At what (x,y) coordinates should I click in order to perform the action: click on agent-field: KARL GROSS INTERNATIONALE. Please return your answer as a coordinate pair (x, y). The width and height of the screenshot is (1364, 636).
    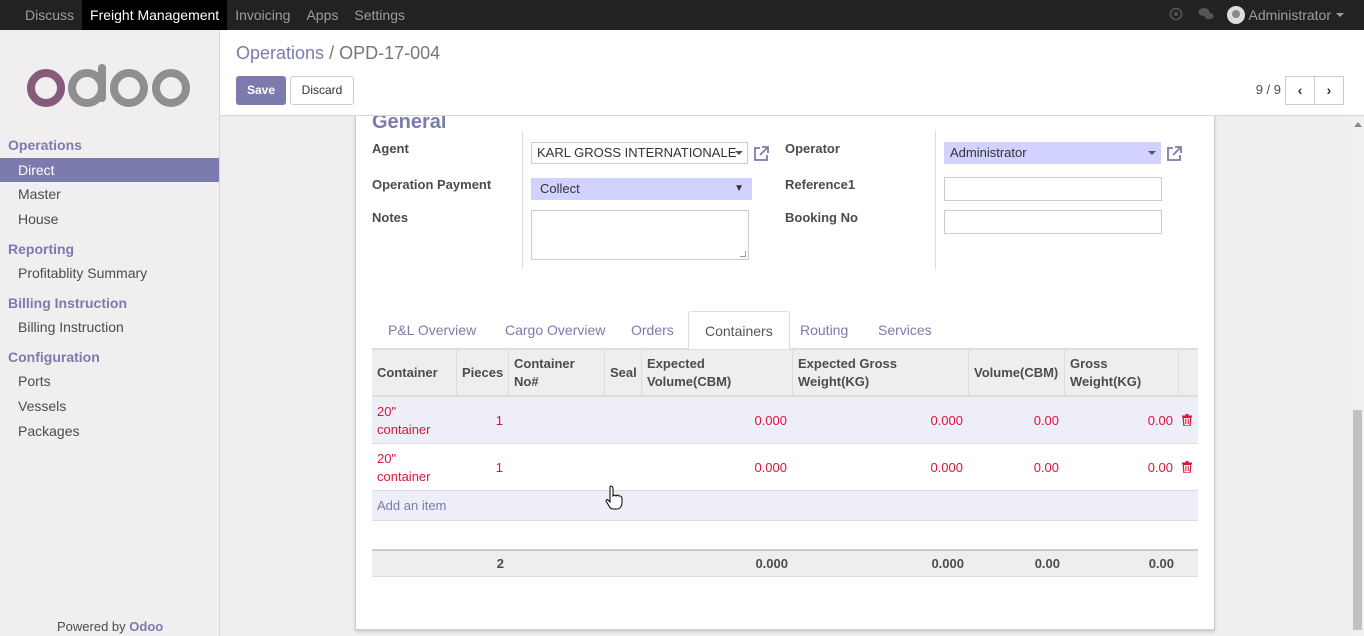
    Looking at the image, I should click on (639, 153).